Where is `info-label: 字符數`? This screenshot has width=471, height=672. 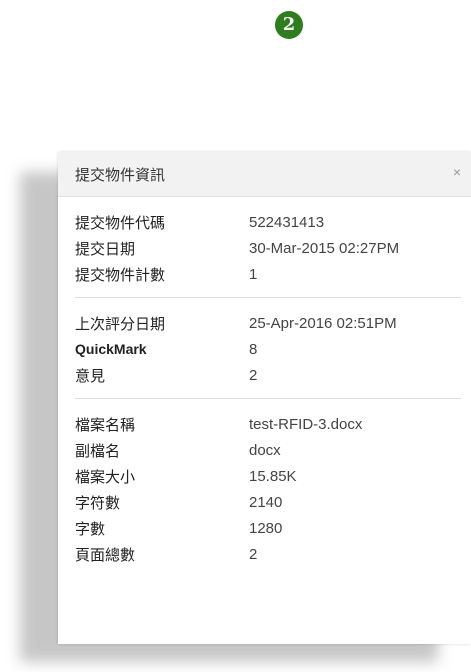
info-label: 字符數 is located at coordinates (98, 503).